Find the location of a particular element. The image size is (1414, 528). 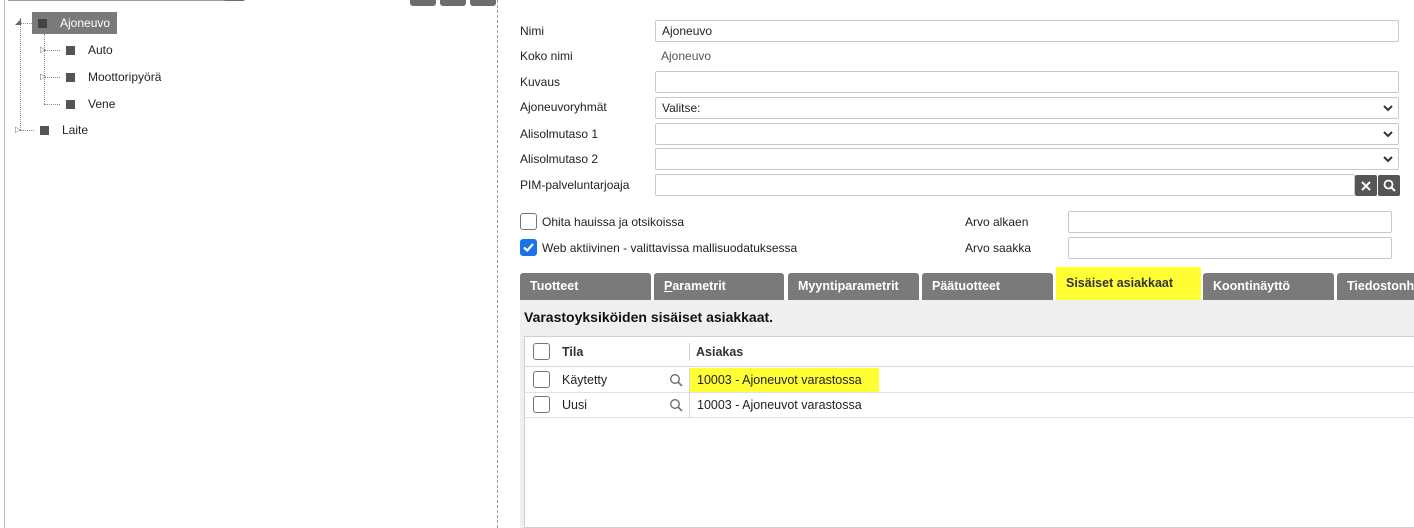

grid-header: Tila Asiakas is located at coordinates (969, 352).